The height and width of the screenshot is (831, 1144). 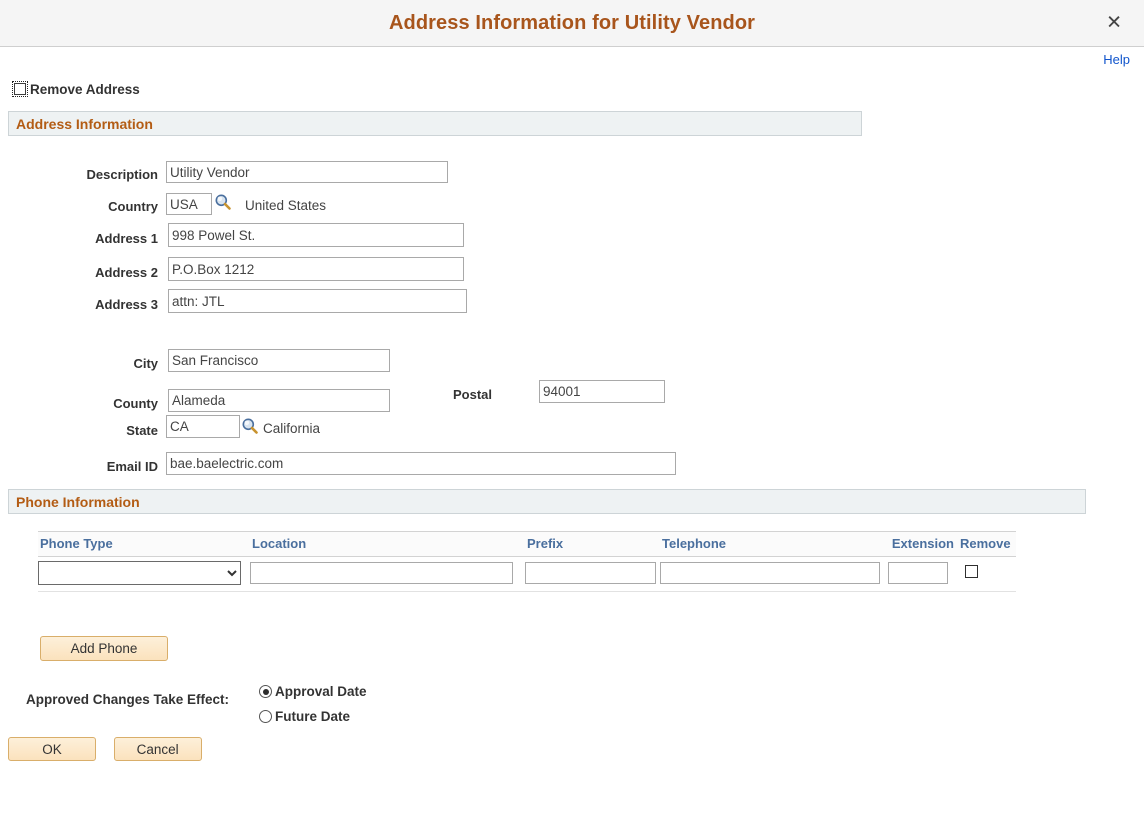 What do you see at coordinates (381, 573) in the screenshot?
I see `location-input` at bounding box center [381, 573].